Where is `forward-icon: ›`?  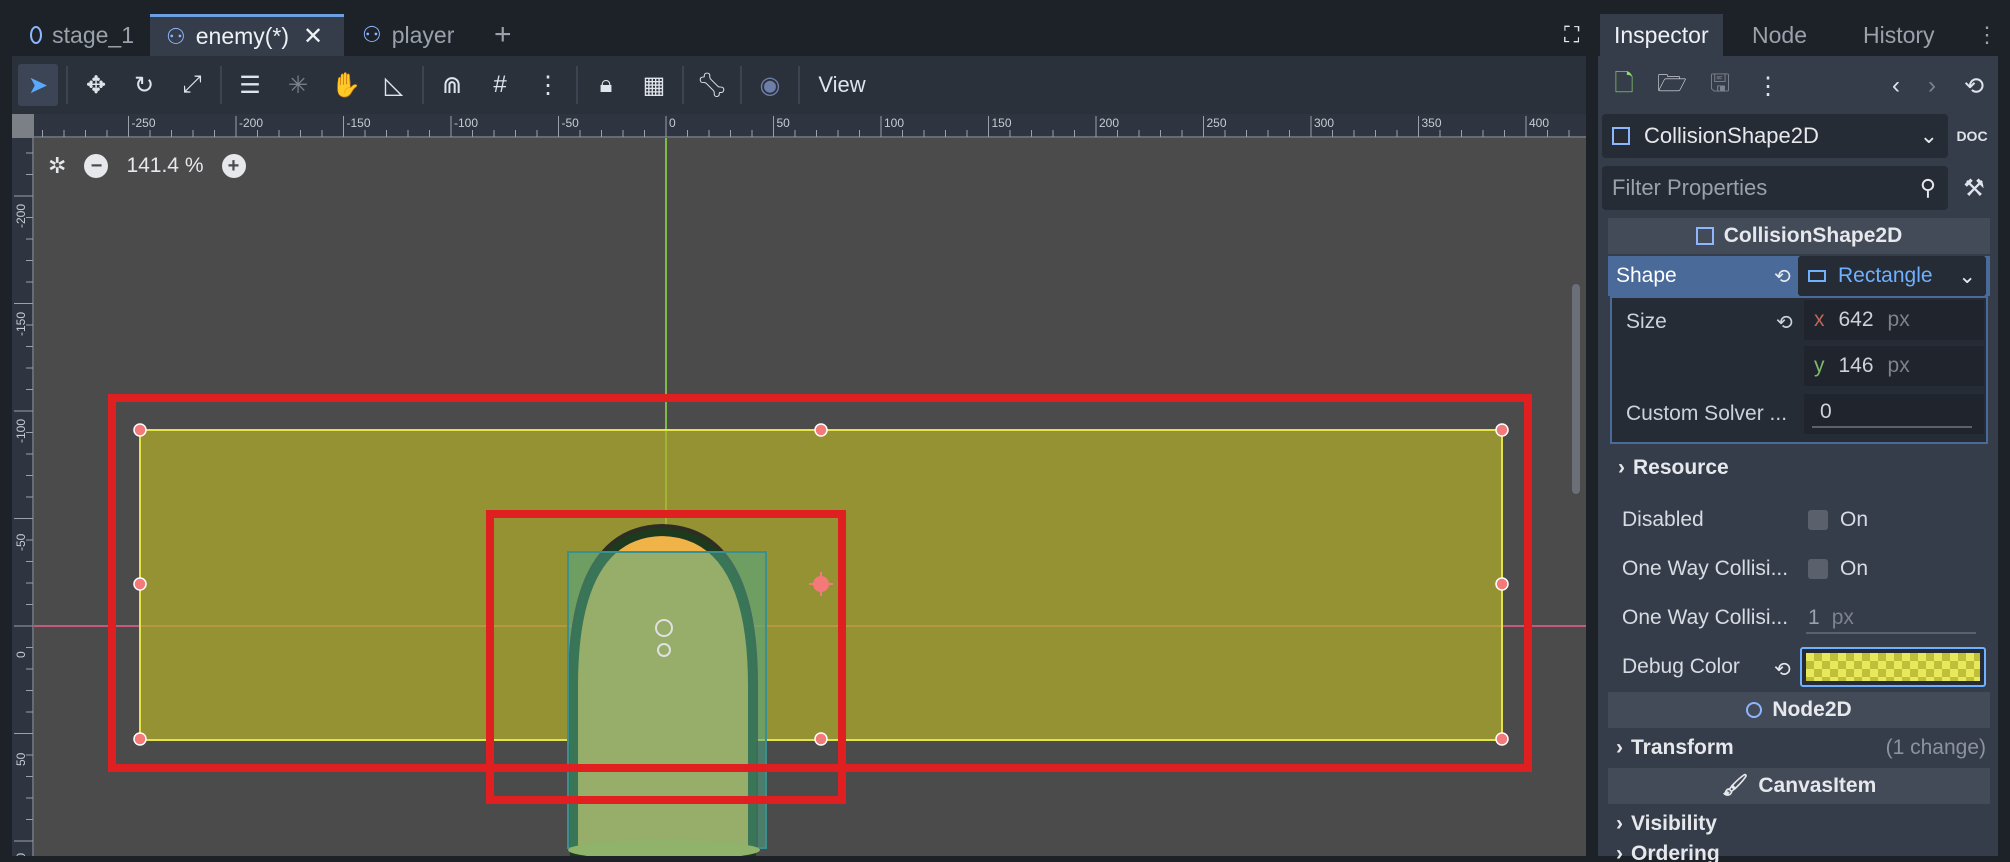 forward-icon: › is located at coordinates (1932, 86).